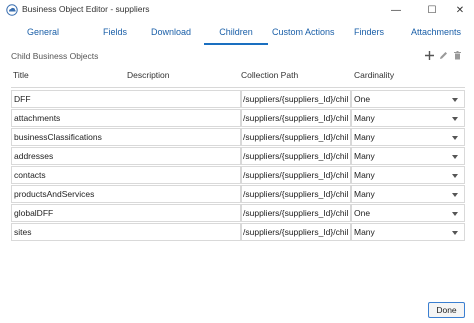 This screenshot has height=323, width=474. I want to click on table-row: DFF /suppliers/{suppliers_Id}/chil One, so click(238, 99).